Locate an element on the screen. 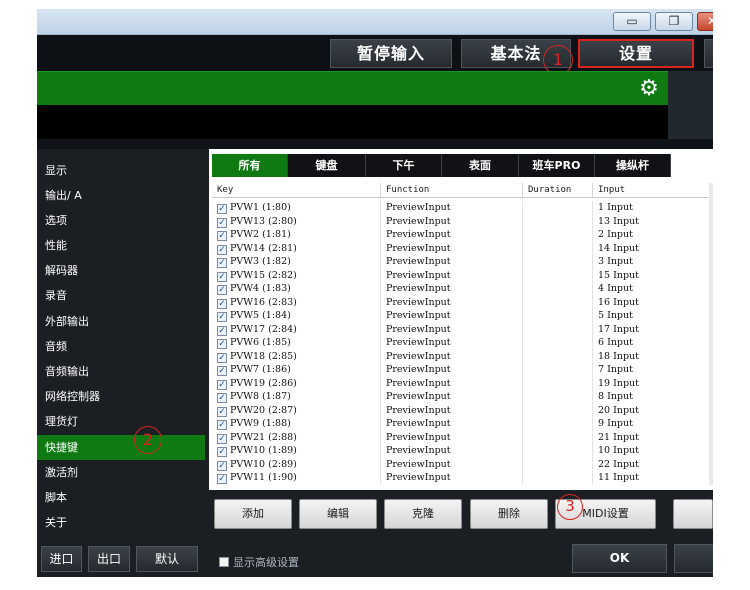 The width and height of the screenshot is (750, 590). table-row: ✓ PVW10 (2:89) PreviewInput 22 Input is located at coordinates (462, 464).